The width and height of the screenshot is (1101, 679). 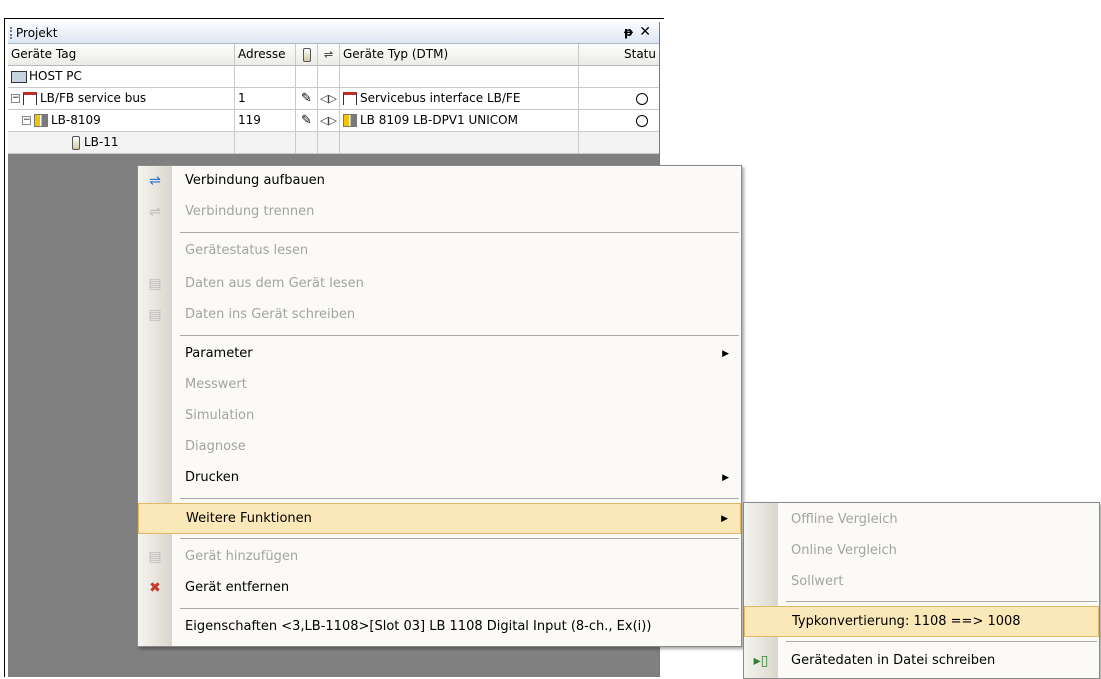 I want to click on pin-icon: ᵽ, so click(x=628, y=32).